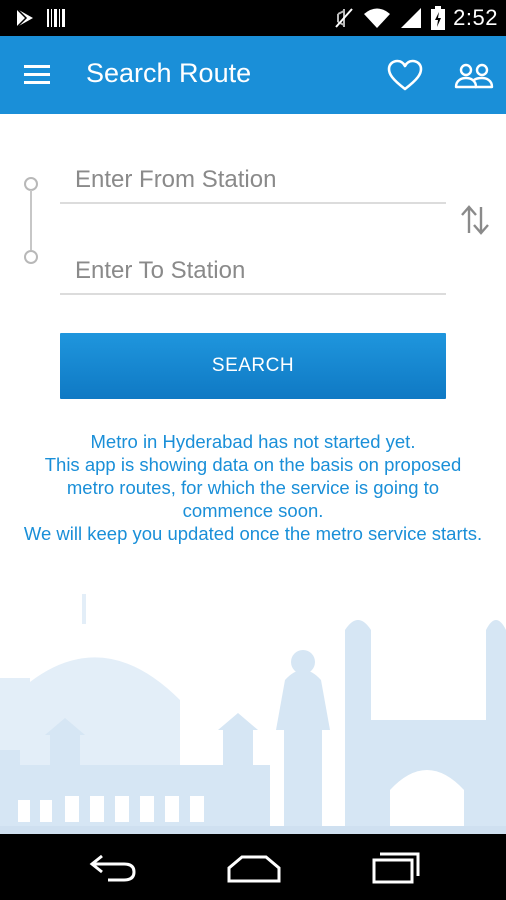 The width and height of the screenshot is (506, 900). I want to click on heart-icon, so click(405, 75).